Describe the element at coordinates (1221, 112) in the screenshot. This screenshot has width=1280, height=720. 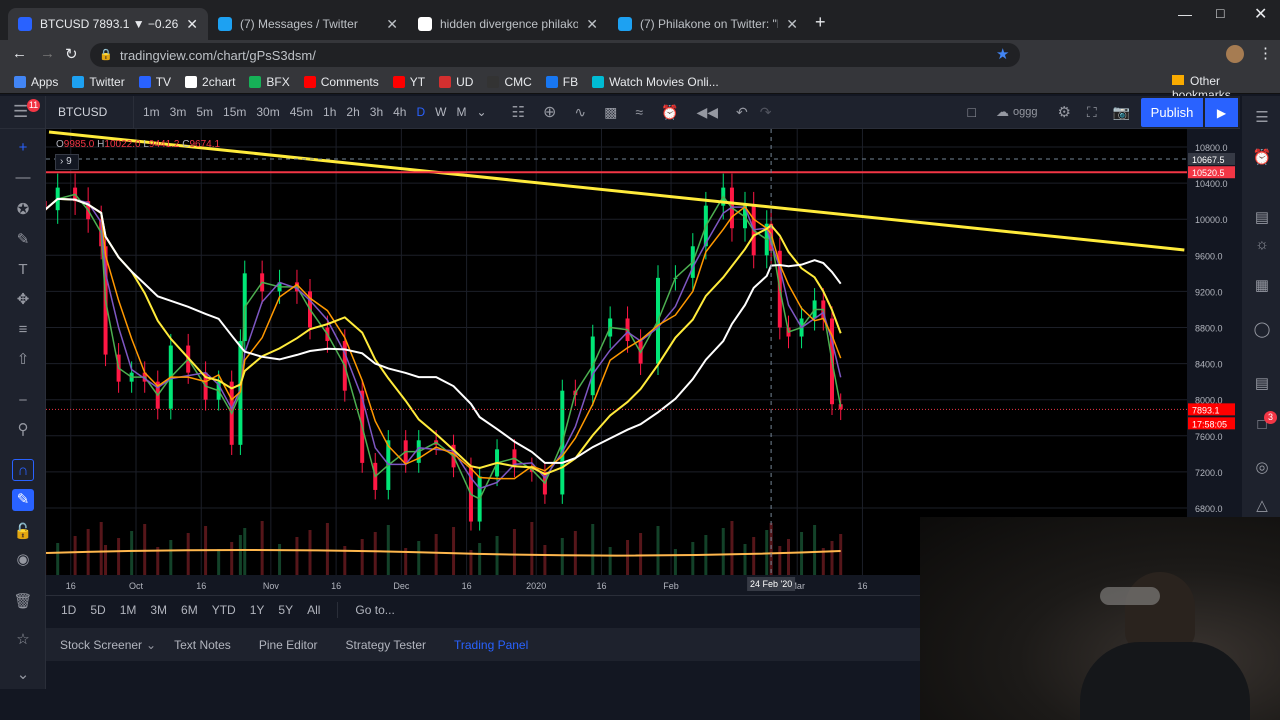
I see `publish-idea-play-icon: ▶` at that location.